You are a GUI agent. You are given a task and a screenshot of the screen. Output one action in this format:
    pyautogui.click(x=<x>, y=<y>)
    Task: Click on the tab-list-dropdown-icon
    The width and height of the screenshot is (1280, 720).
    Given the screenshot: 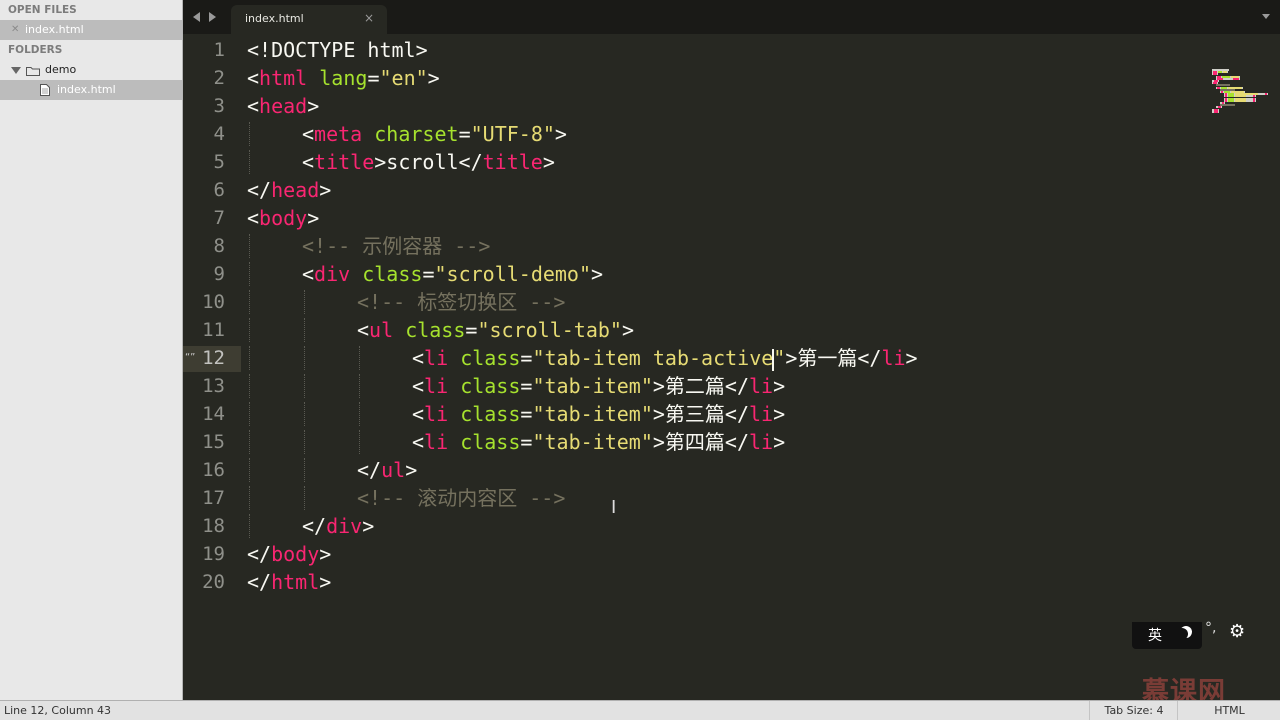 What is the action you would take?
    pyautogui.click(x=1266, y=16)
    